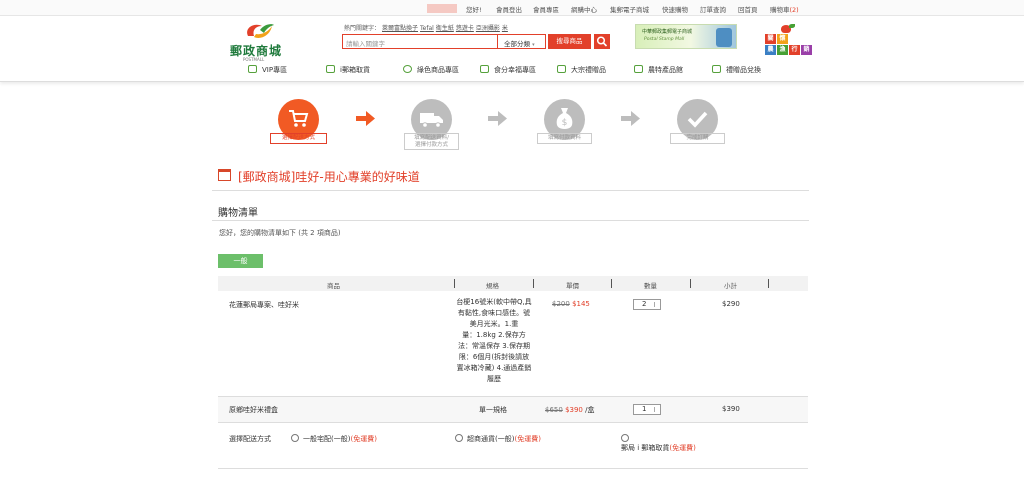  Describe the element at coordinates (240, 261) in the screenshot. I see `group-tag: 一般` at that location.